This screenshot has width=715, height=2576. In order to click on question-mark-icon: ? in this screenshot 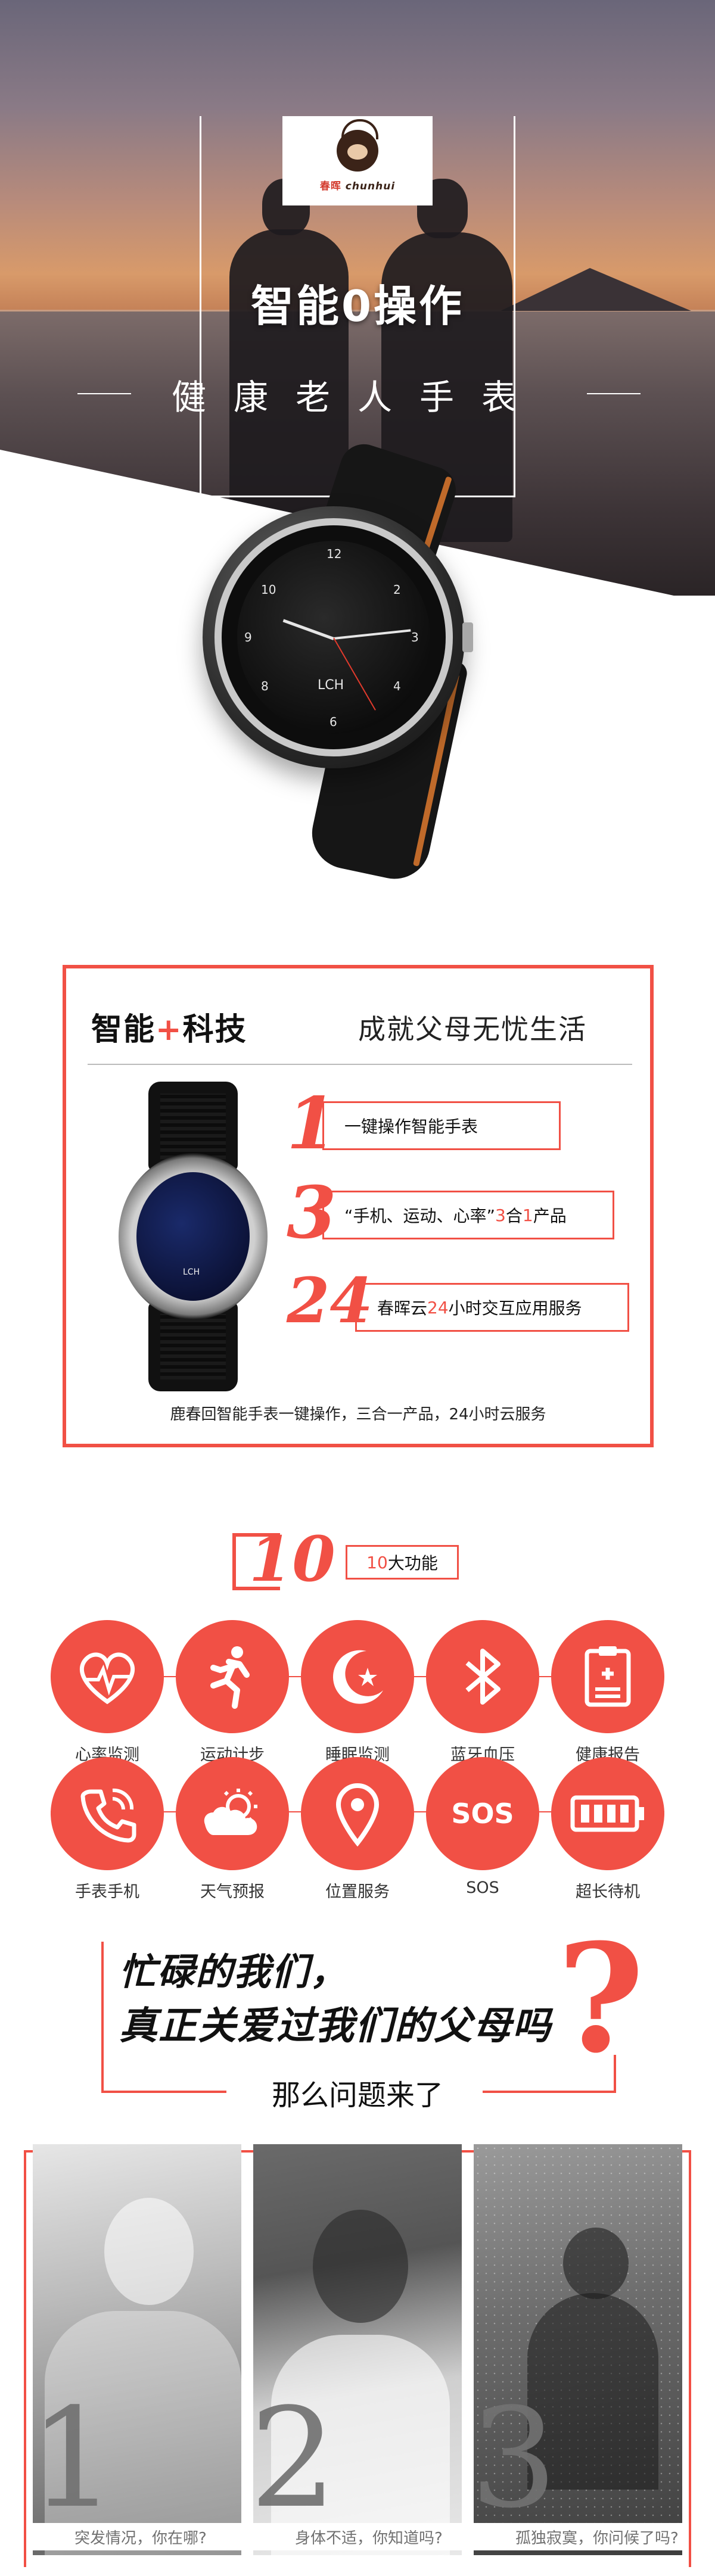, I will do `click(601, 1998)`.